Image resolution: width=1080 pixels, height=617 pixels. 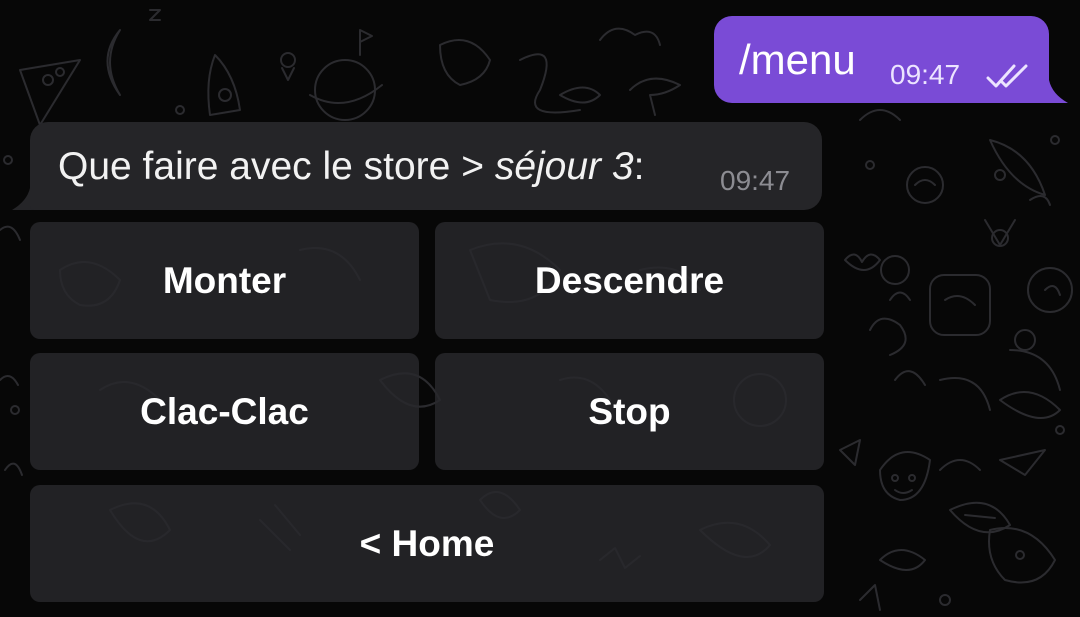 I want to click on incoming-text-italic: séjour 3, so click(x=564, y=166).